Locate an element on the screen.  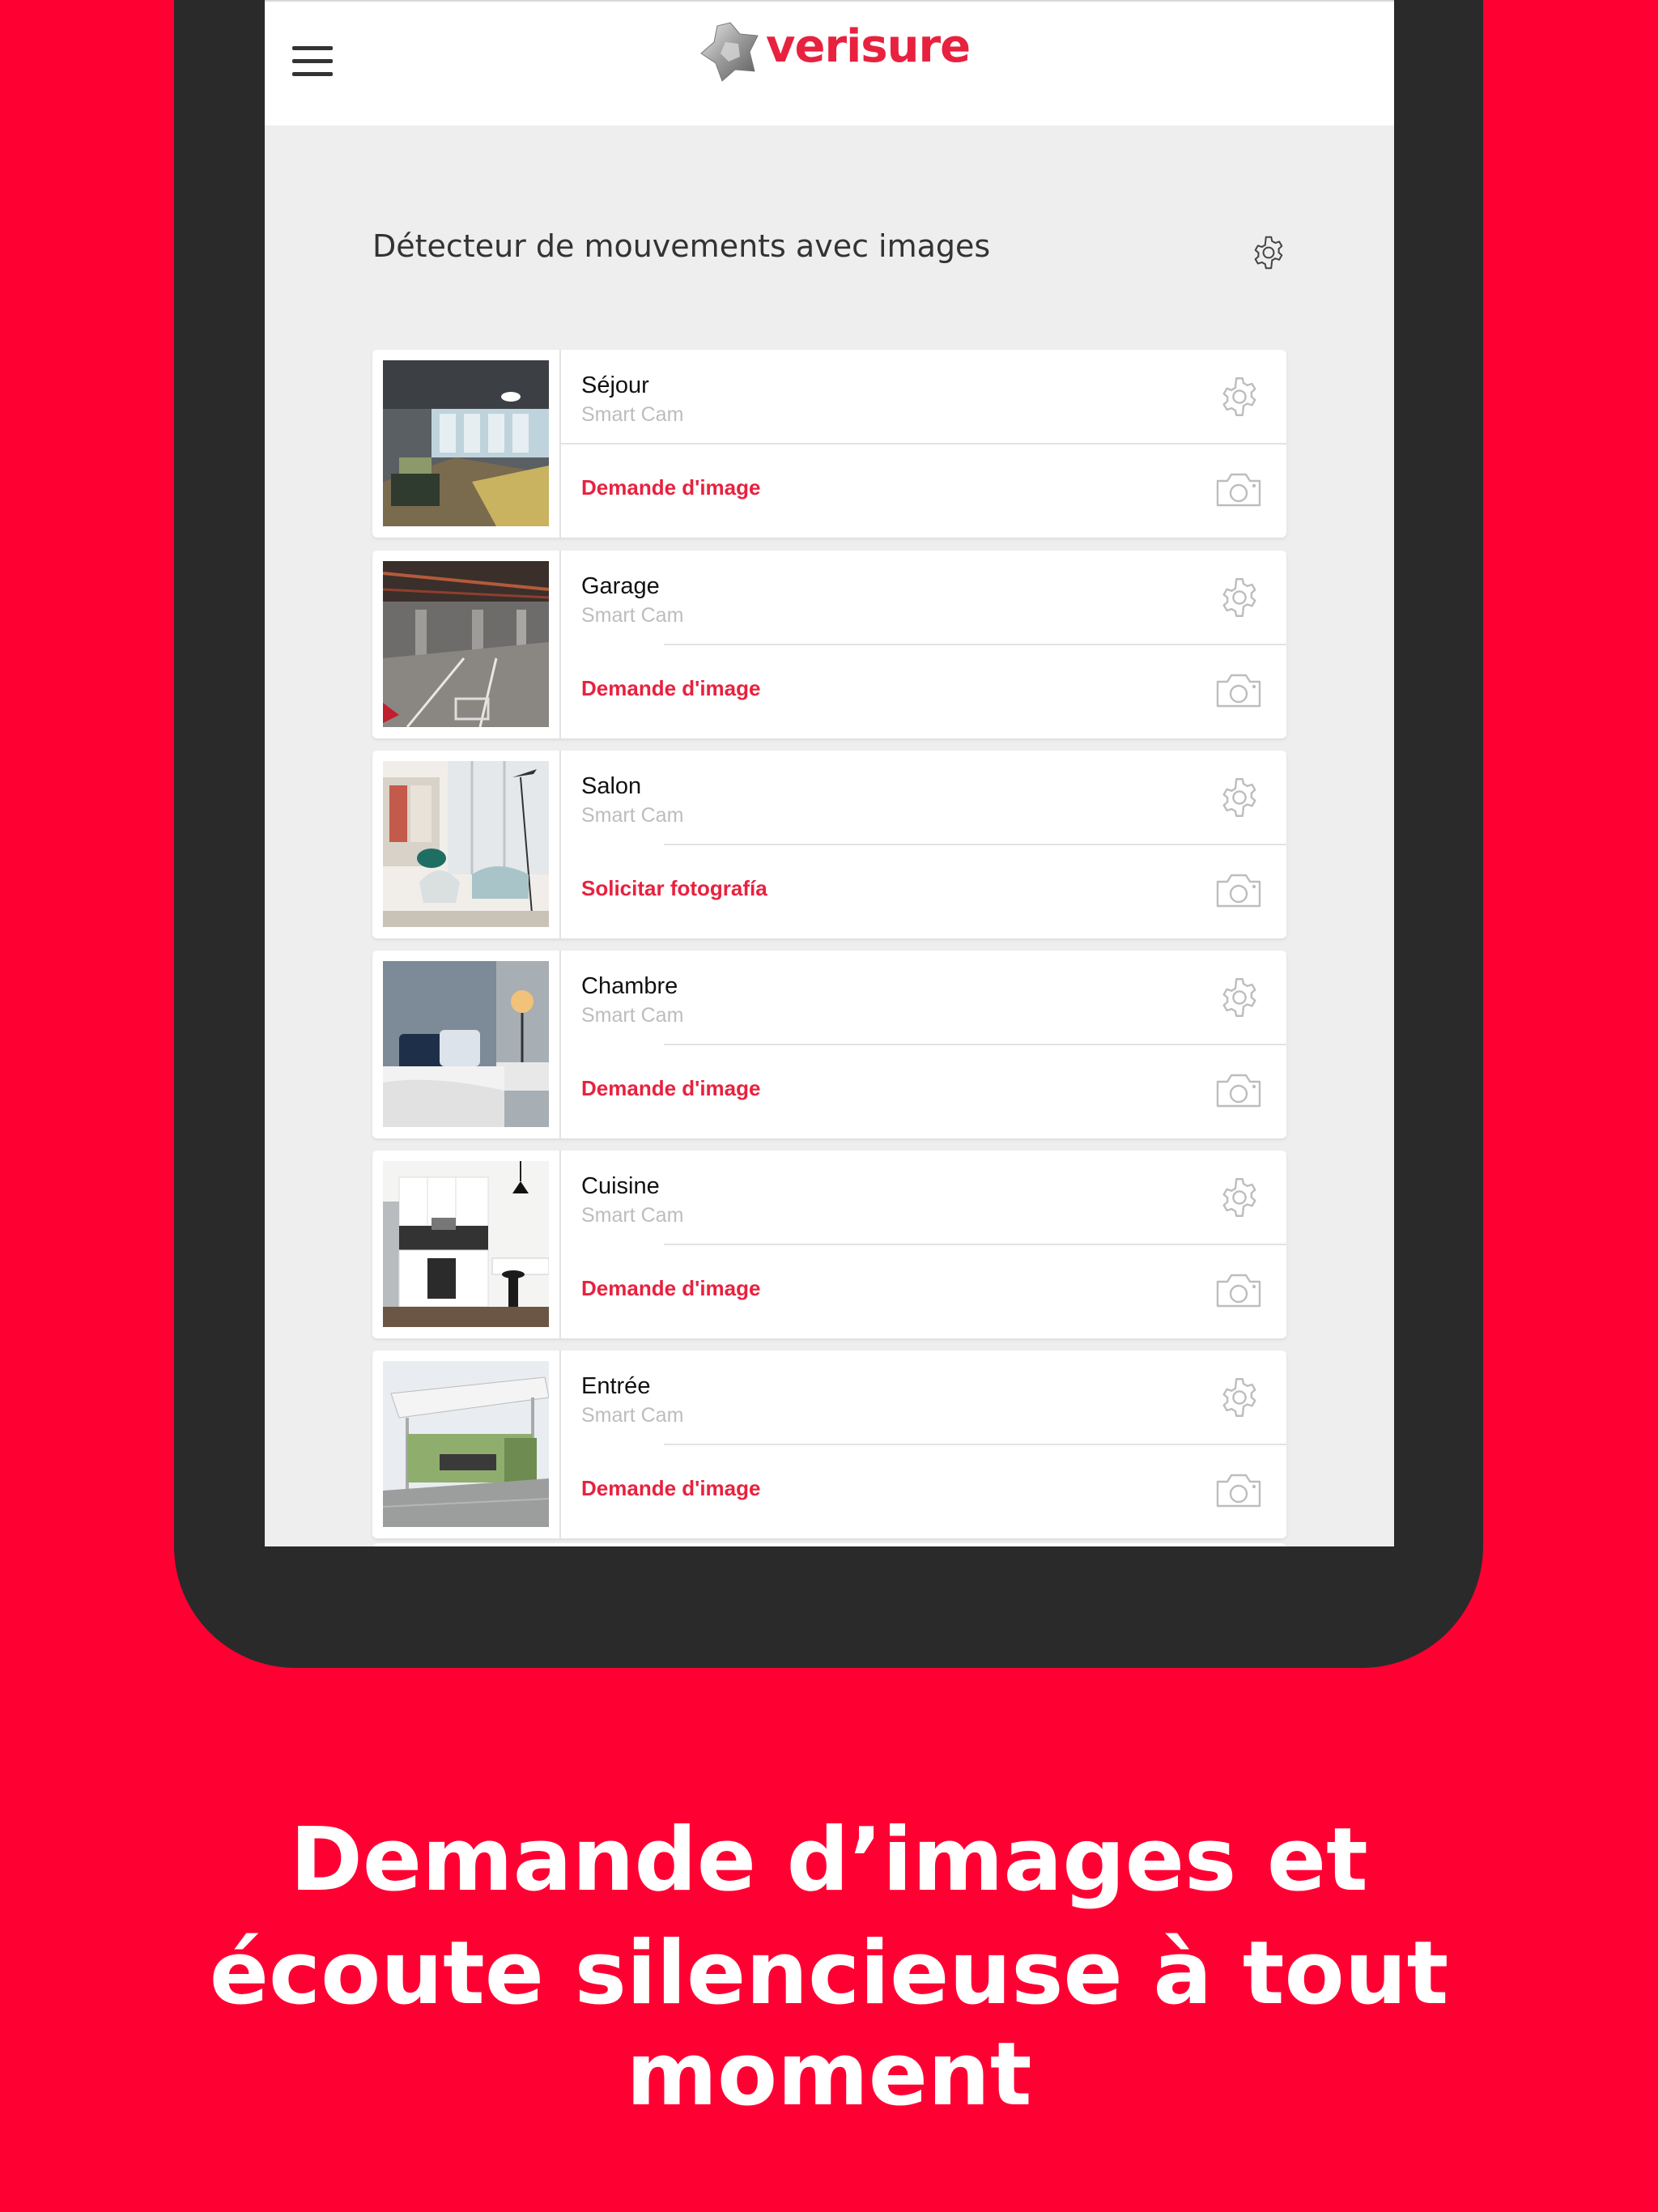
device-card: Salon Smart Cam Solicitar fotografía is located at coordinates (829, 844).